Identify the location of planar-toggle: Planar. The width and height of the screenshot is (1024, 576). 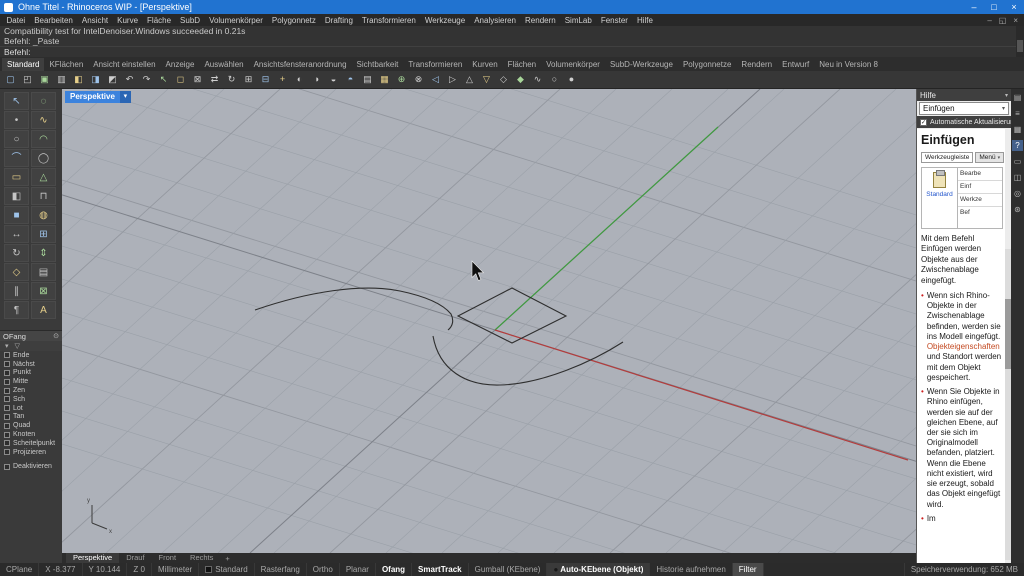
(358, 569).